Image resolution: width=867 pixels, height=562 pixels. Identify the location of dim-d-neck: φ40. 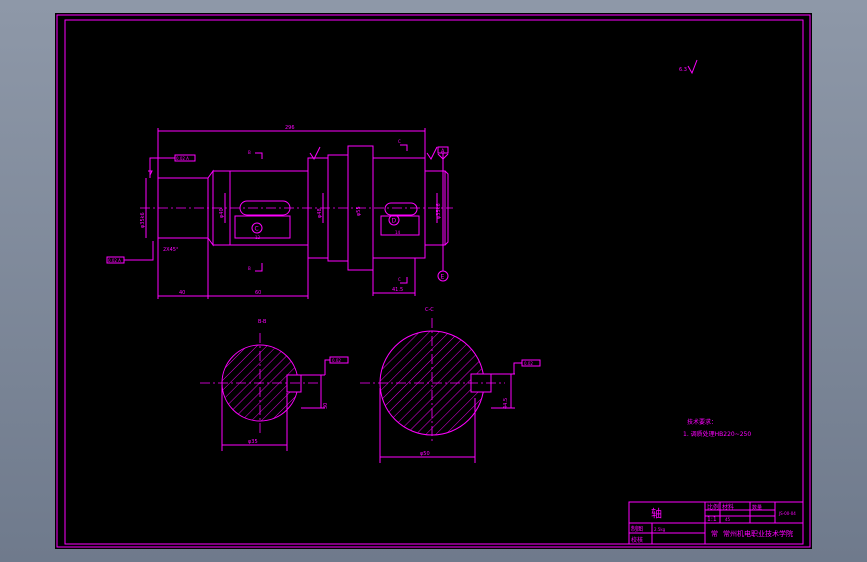
(222, 213).